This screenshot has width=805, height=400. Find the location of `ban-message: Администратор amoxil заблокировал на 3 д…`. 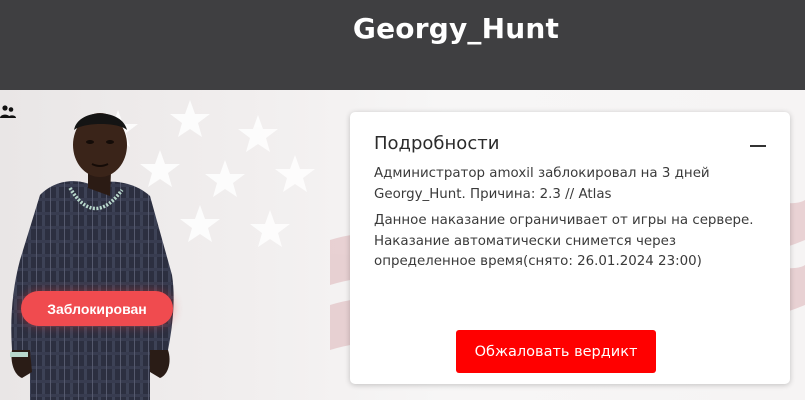

ban-message: Администратор amoxil заблокировал на 3 д… is located at coordinates (542, 184).